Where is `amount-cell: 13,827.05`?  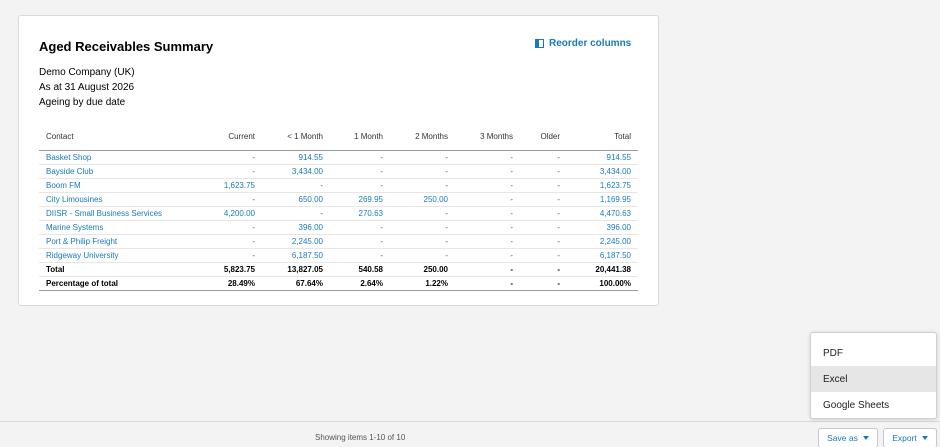 amount-cell: 13,827.05 is located at coordinates (296, 269).